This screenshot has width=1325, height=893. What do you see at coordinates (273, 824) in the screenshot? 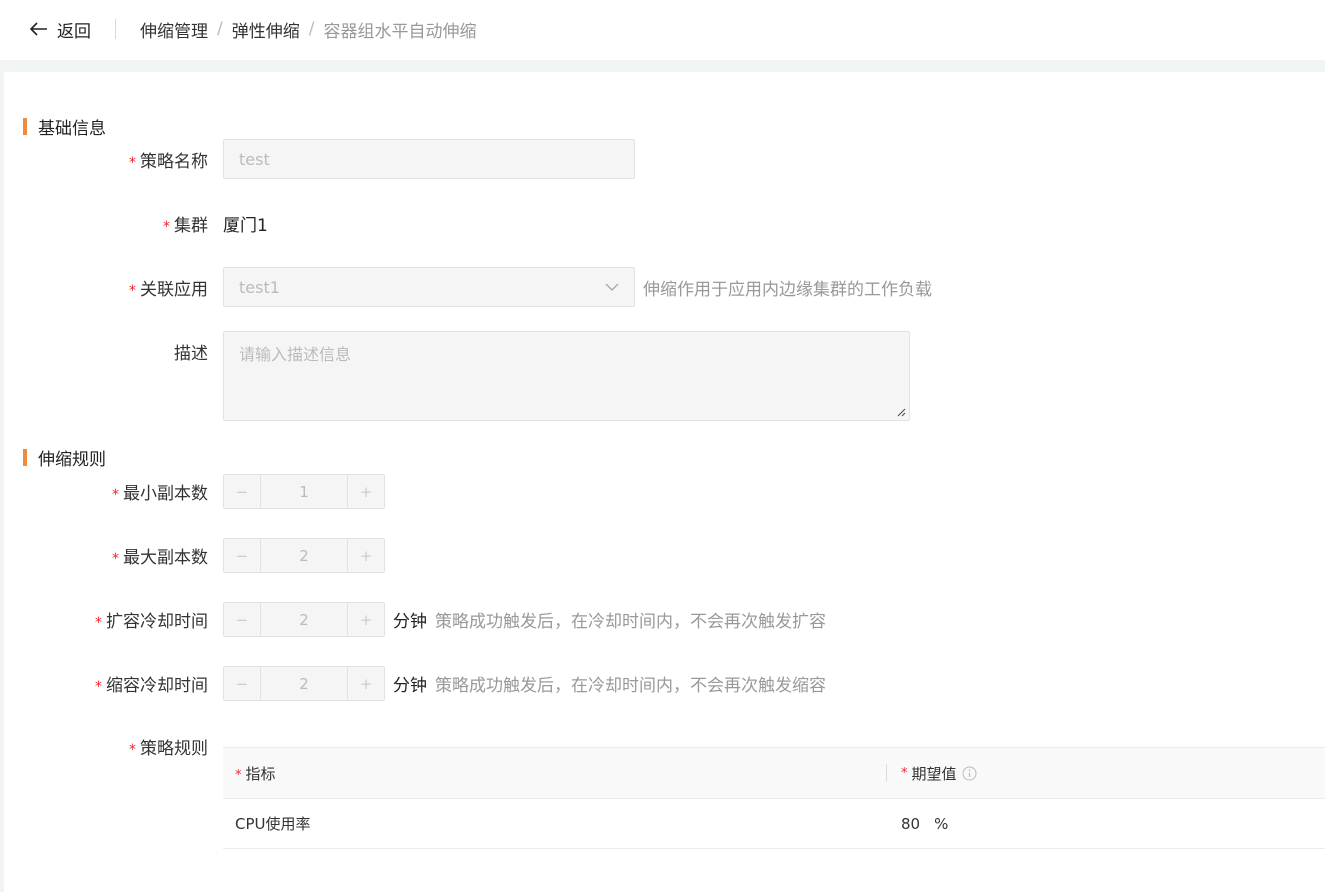
I see `metric-name: CPU使用率` at bounding box center [273, 824].